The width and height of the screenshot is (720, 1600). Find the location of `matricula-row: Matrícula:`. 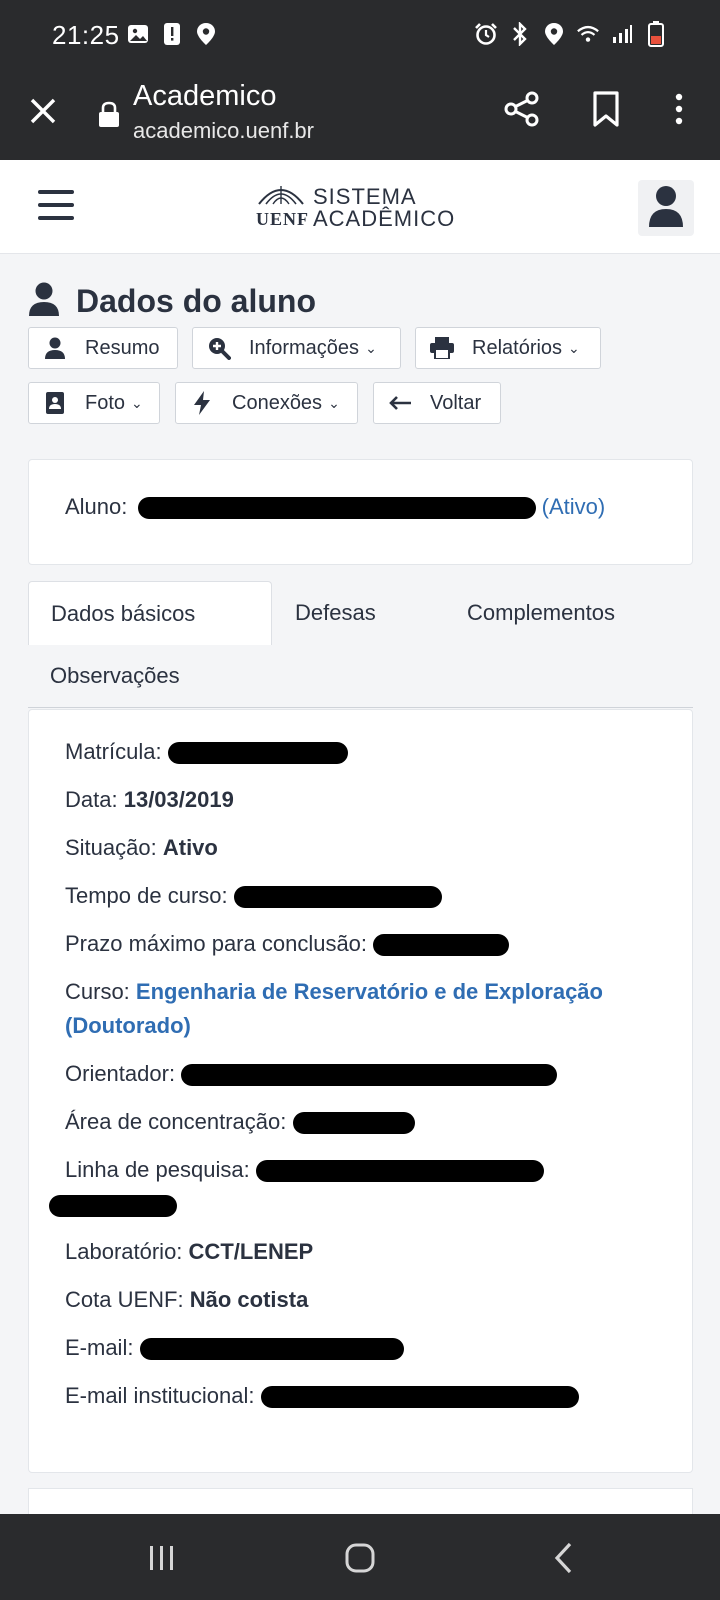

matricula-row: Matrícula: is located at coordinates (206, 752).